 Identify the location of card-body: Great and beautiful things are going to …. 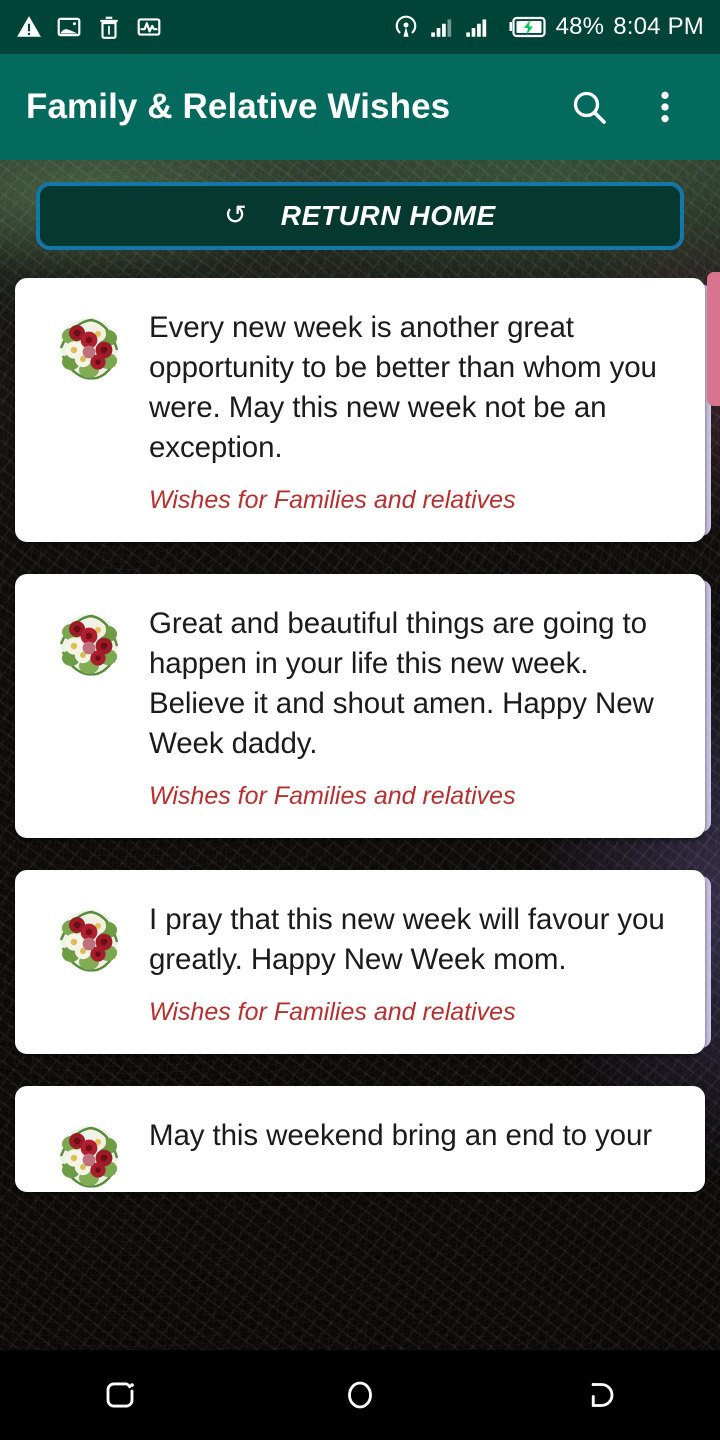
(415, 708).